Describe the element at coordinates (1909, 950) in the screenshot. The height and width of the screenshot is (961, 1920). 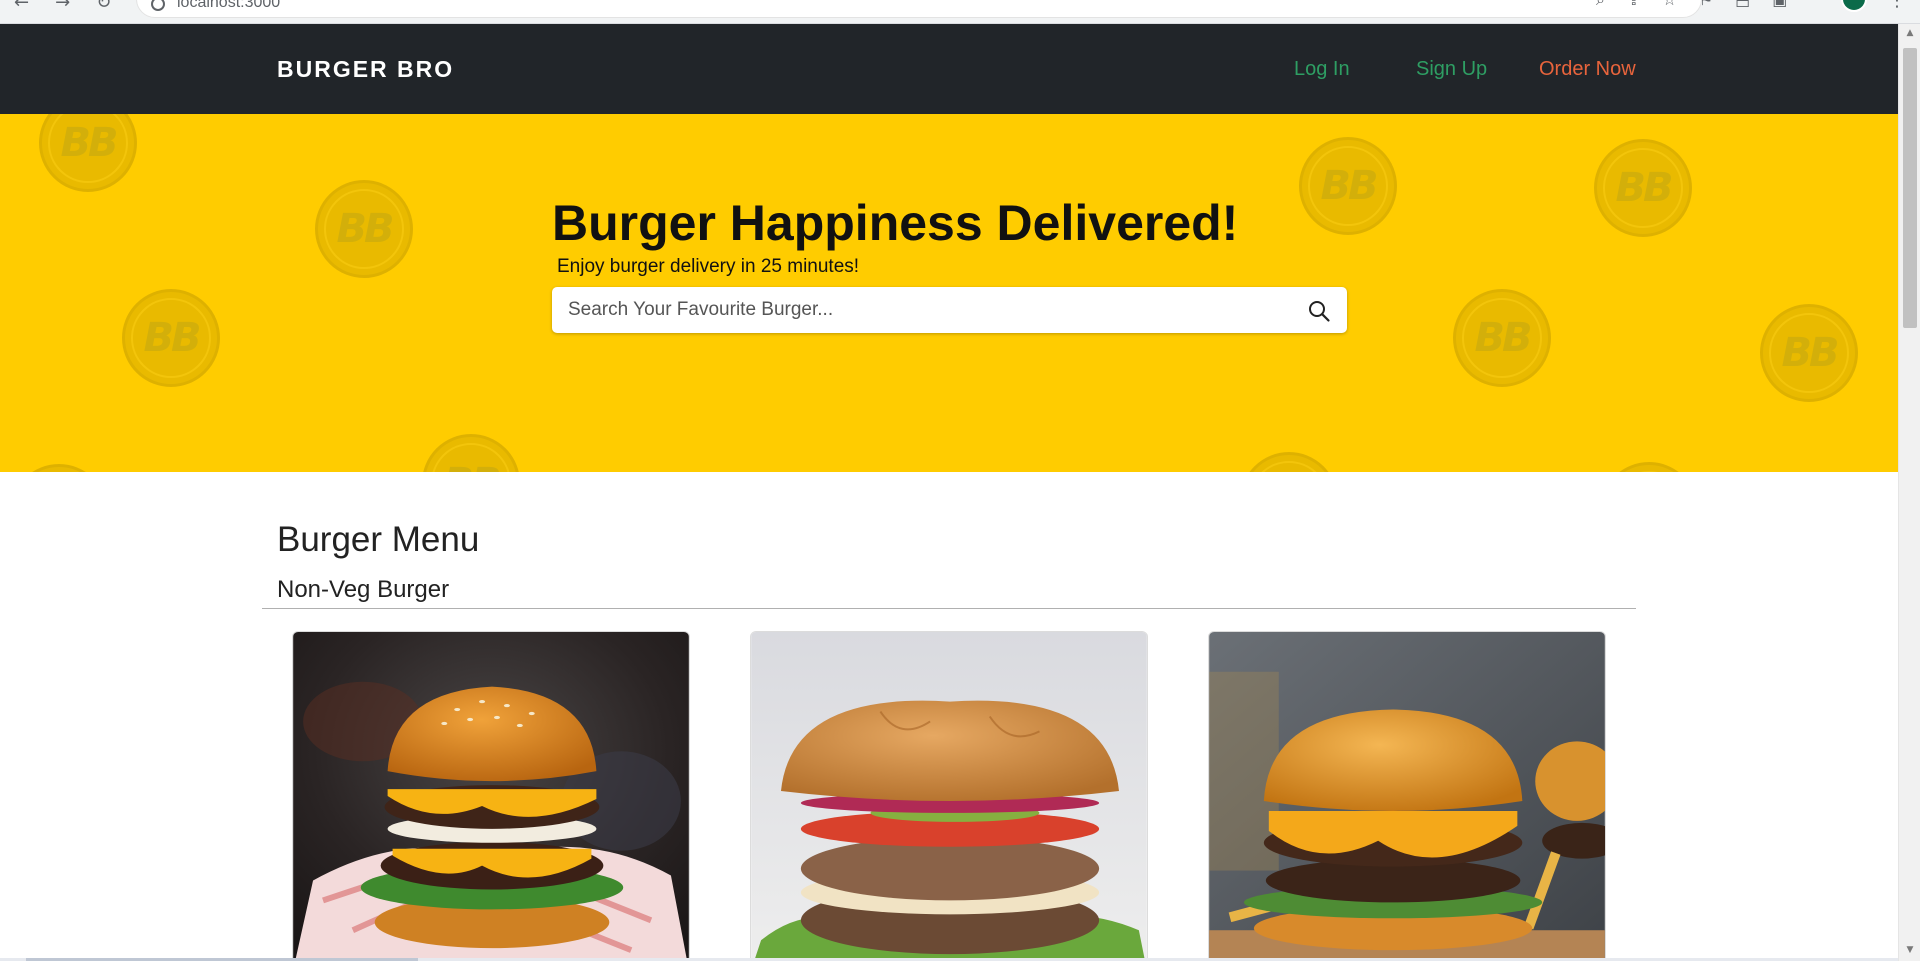
I see `scroll-down-arrow-icon: ▼` at that location.